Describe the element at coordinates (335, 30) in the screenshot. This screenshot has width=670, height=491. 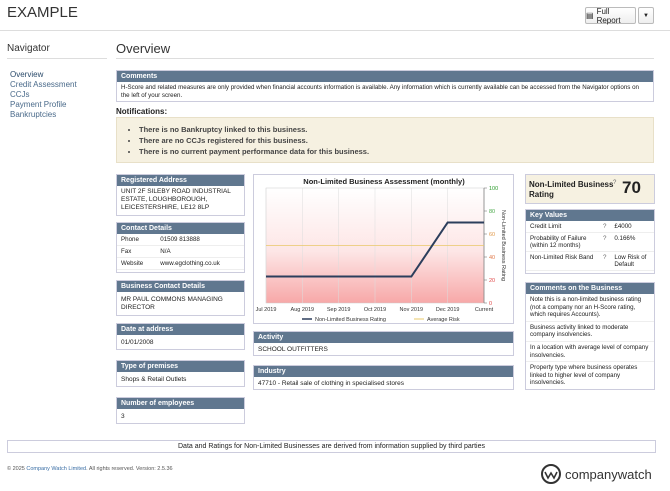
I see `header-divider` at that location.